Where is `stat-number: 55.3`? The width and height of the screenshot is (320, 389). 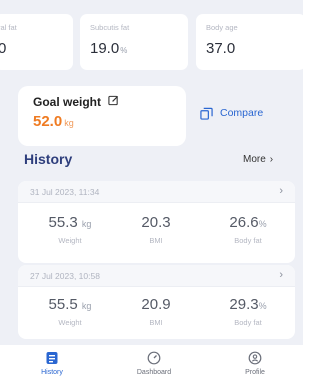
stat-number: 55.3 is located at coordinates (63, 222).